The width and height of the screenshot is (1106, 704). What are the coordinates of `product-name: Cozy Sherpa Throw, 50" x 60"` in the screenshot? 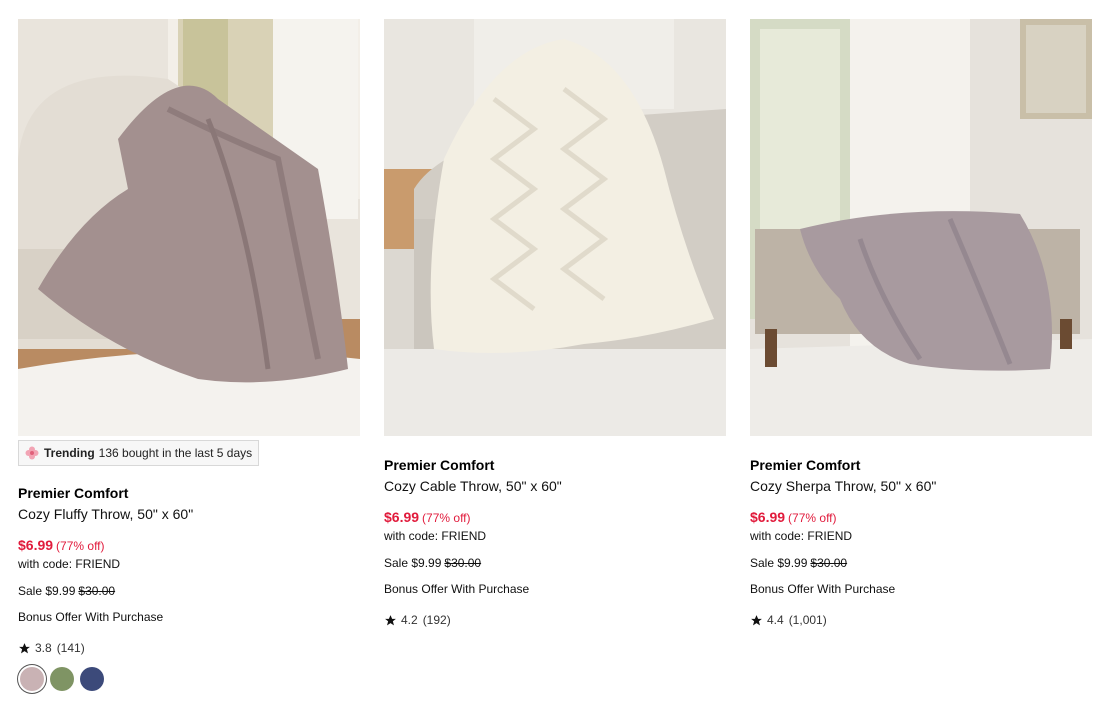 It's located at (921, 486).